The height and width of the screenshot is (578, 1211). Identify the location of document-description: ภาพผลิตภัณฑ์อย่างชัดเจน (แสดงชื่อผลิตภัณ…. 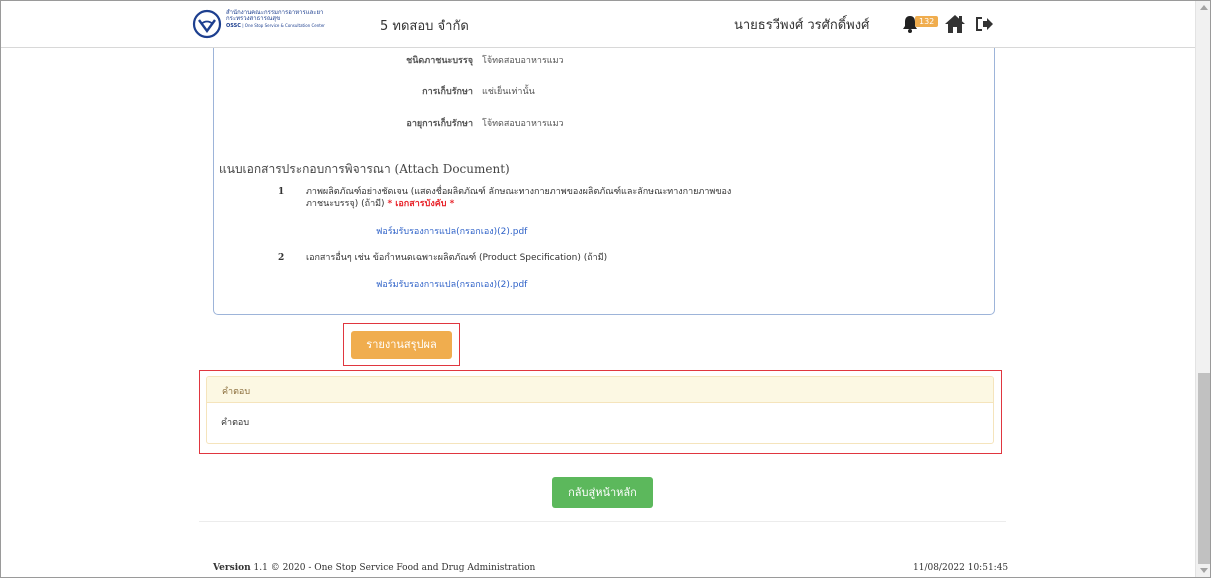
(586, 198).